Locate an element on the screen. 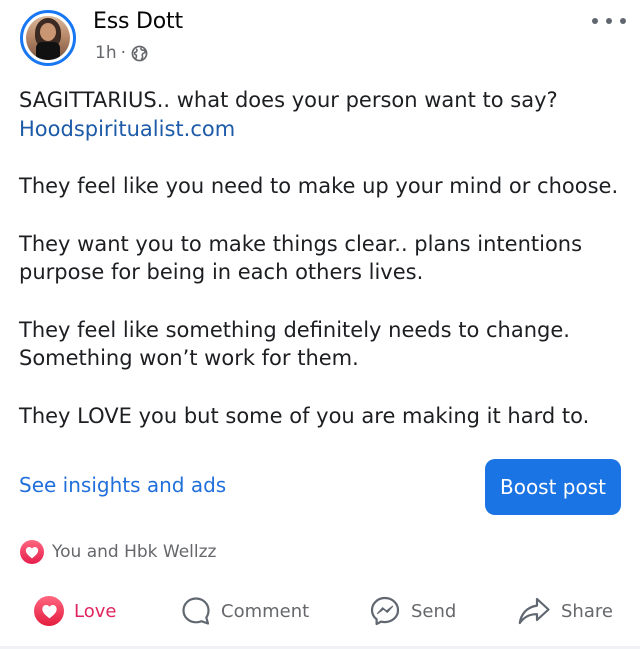 The image size is (640, 649). post-meta: 1h · is located at coordinates (121, 53).